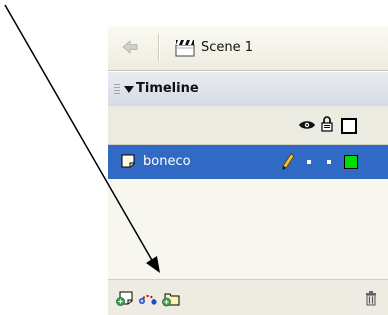  Describe the element at coordinates (309, 162) in the screenshot. I see `visibility-dot` at that location.